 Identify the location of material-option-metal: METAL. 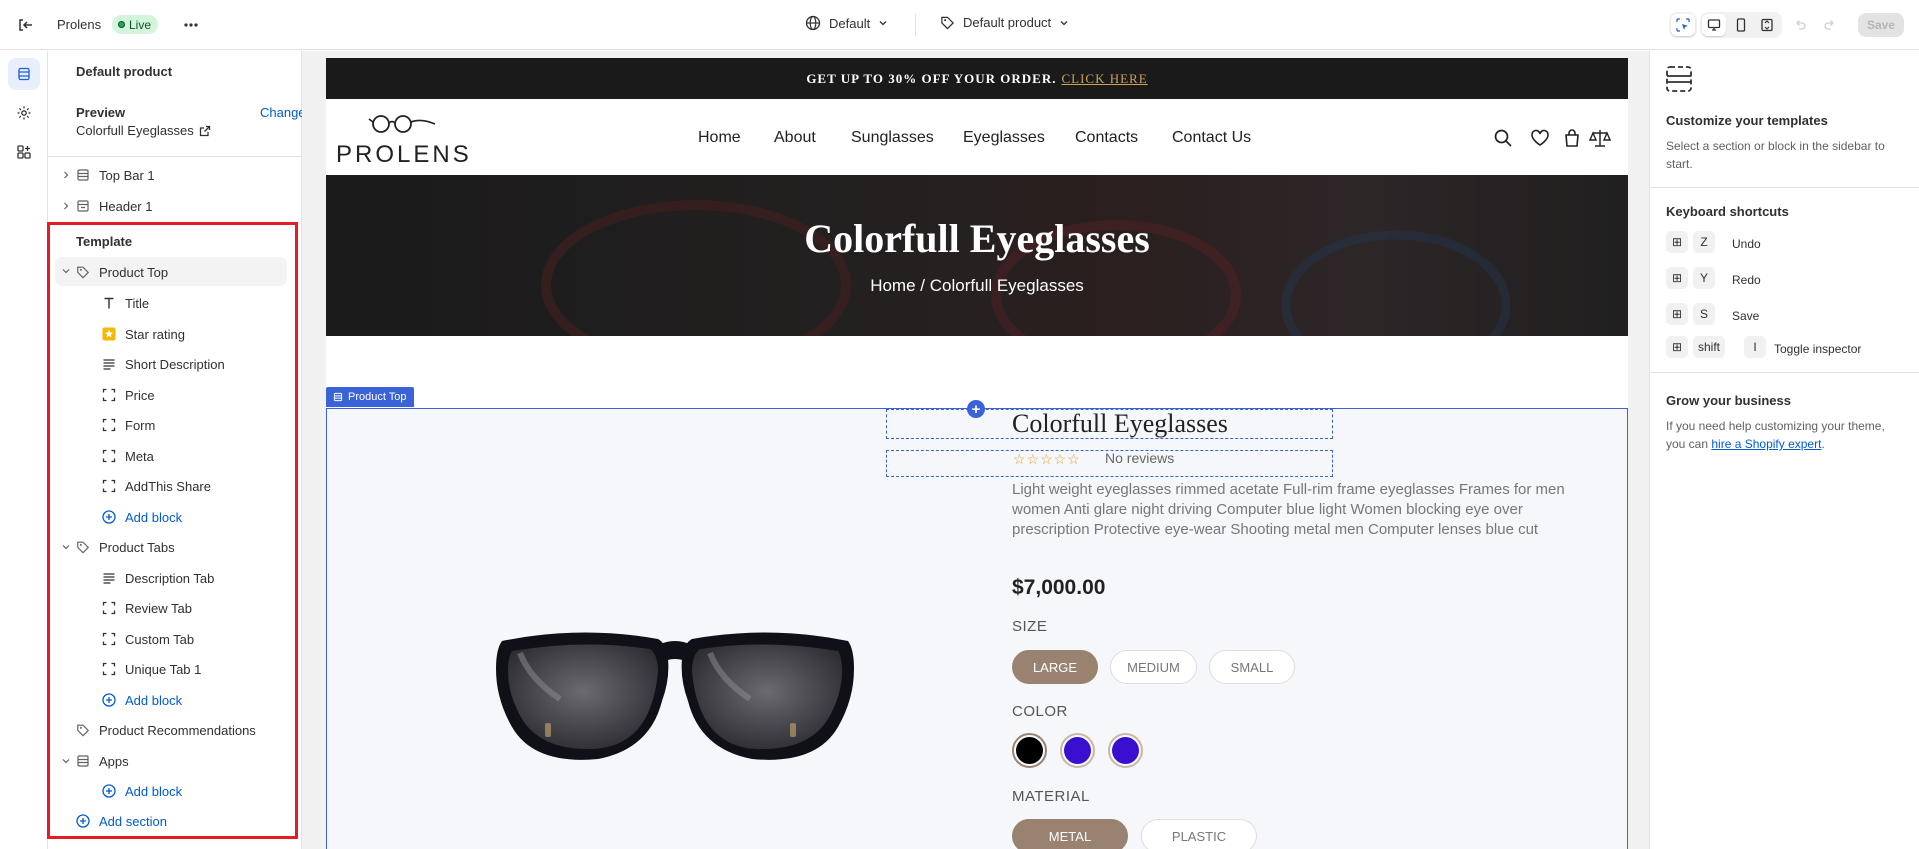
(1070, 834).